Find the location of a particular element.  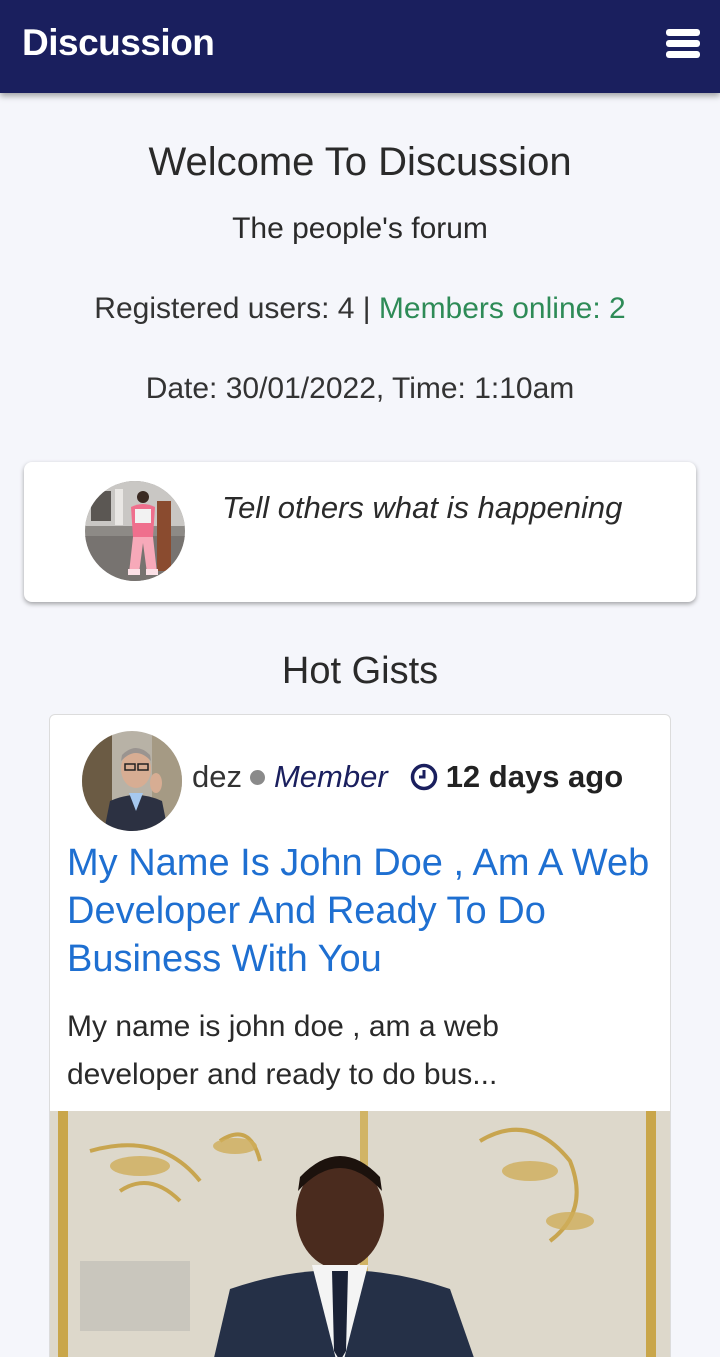

post-time-ago: 12 days ago is located at coordinates (534, 776).